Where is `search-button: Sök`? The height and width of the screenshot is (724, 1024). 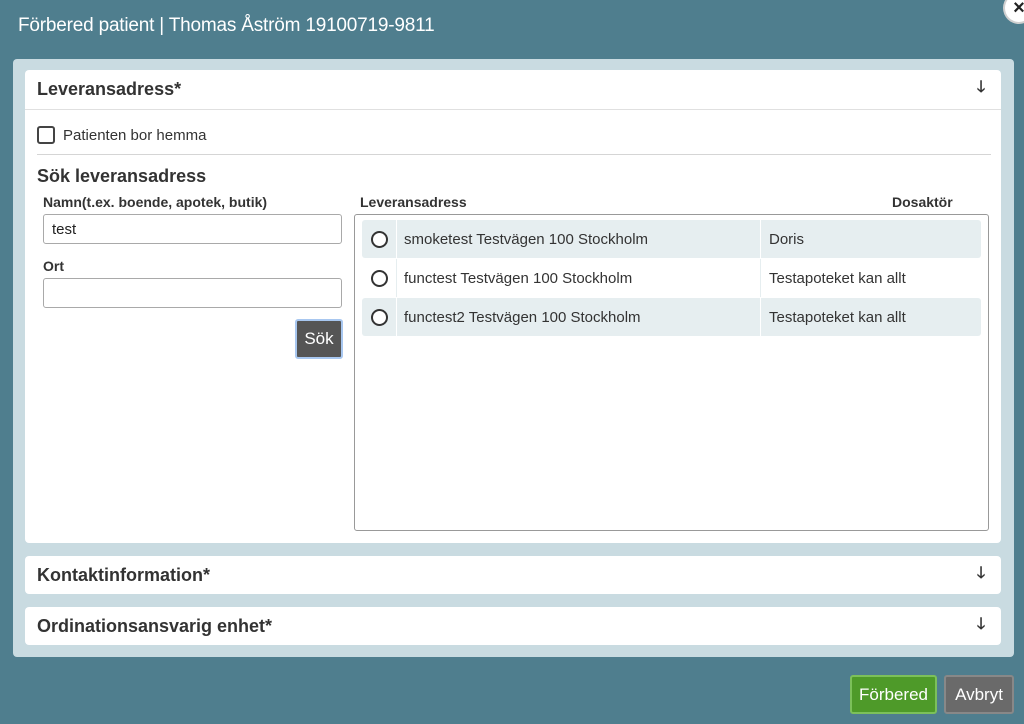
search-button: Sök is located at coordinates (319, 339).